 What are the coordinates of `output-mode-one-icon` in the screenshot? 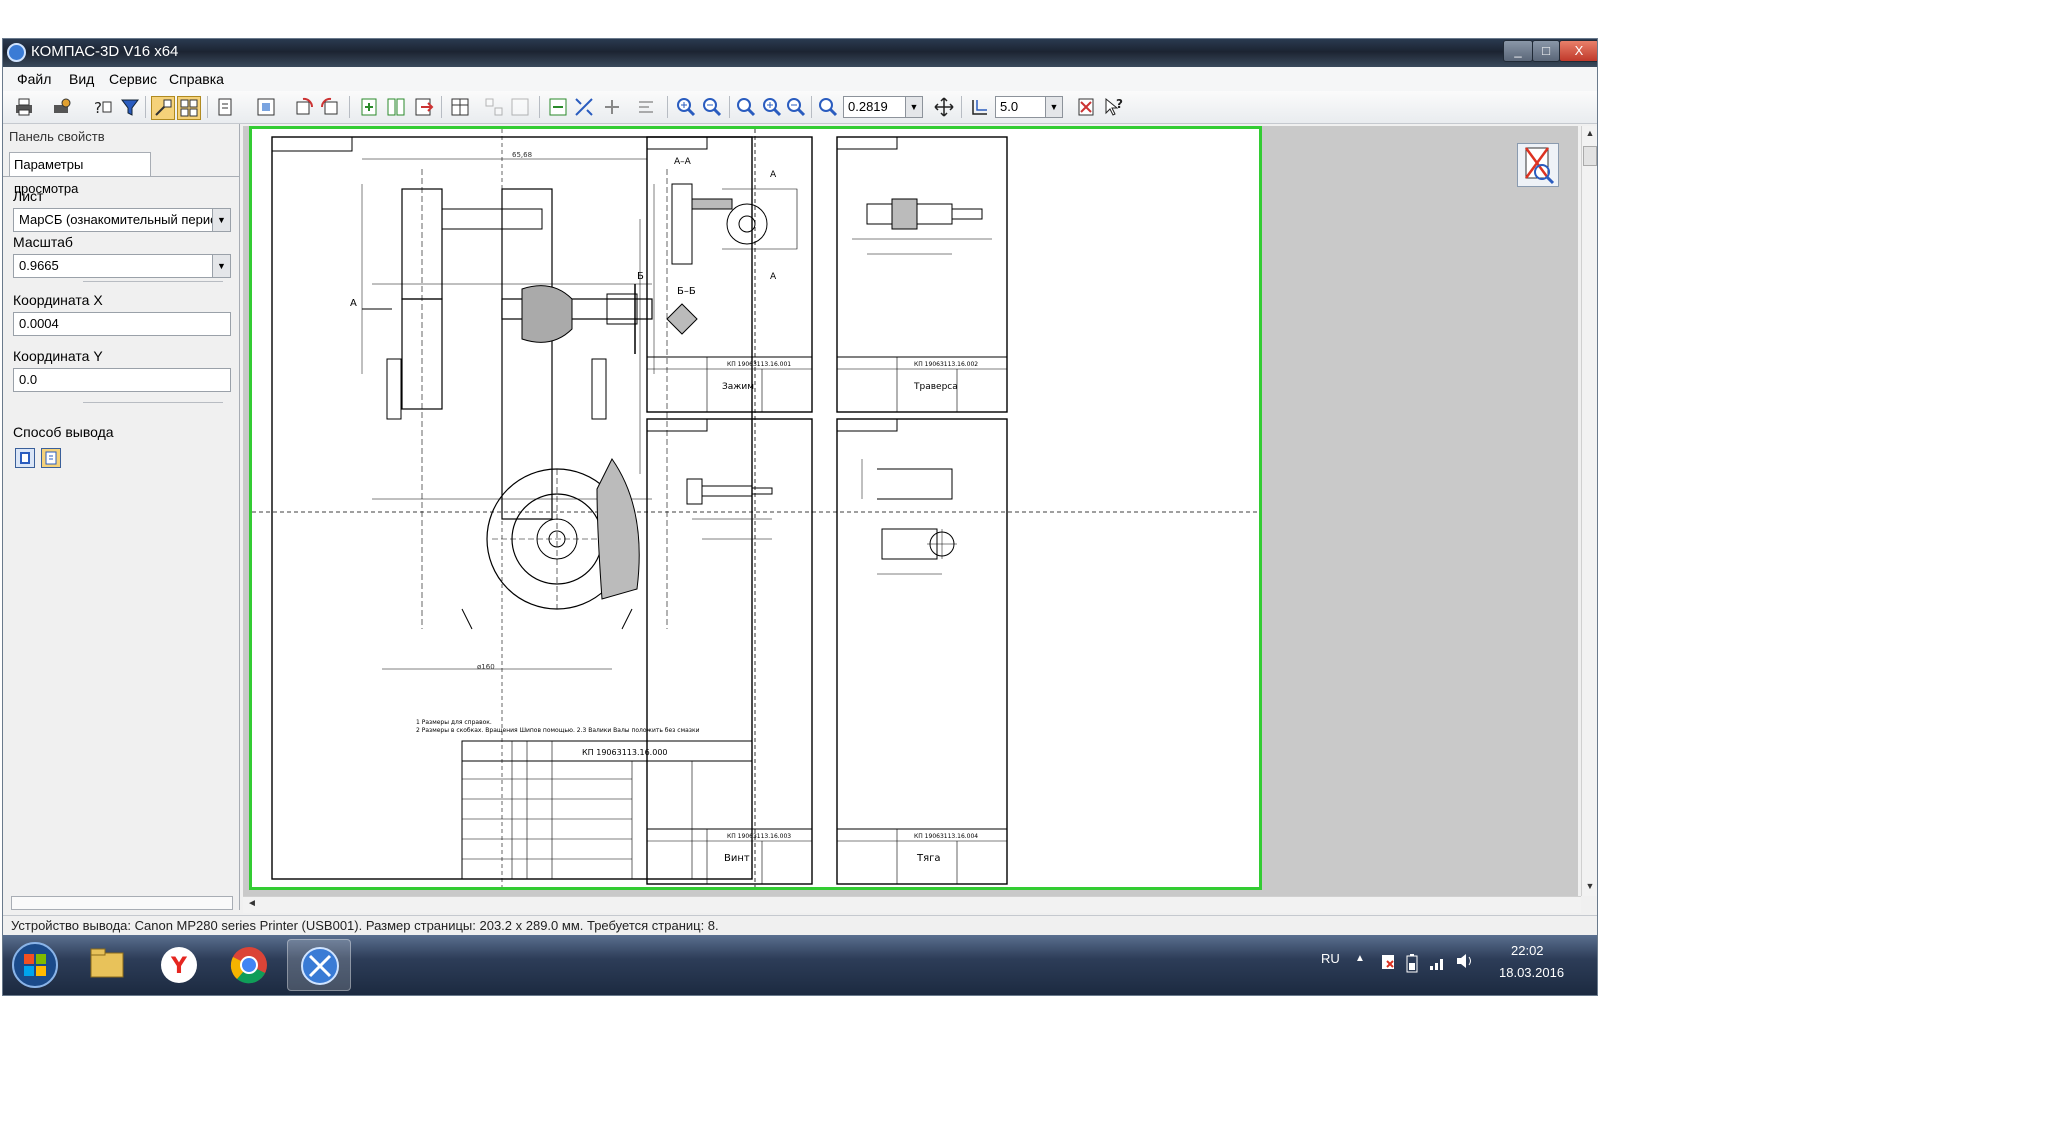 It's located at (25, 458).